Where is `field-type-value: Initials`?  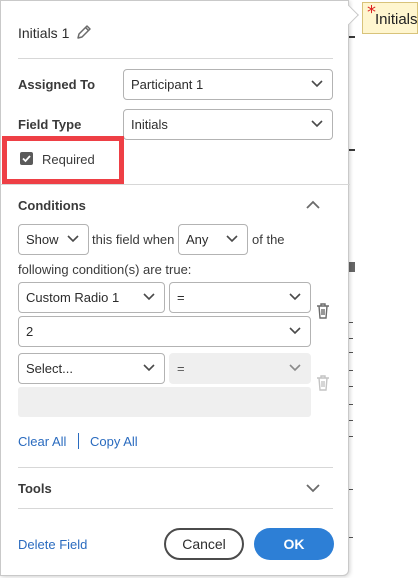
field-type-value: Initials is located at coordinates (149, 124).